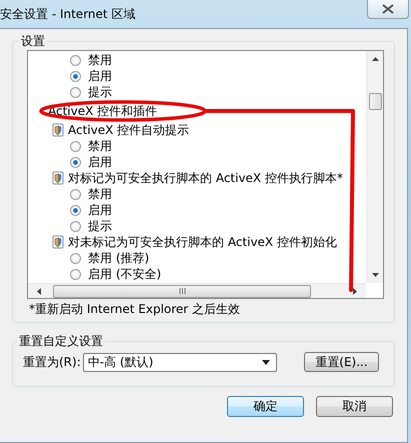 This screenshot has height=443, width=411. I want to click on left-arrow-icon, so click(39, 291).